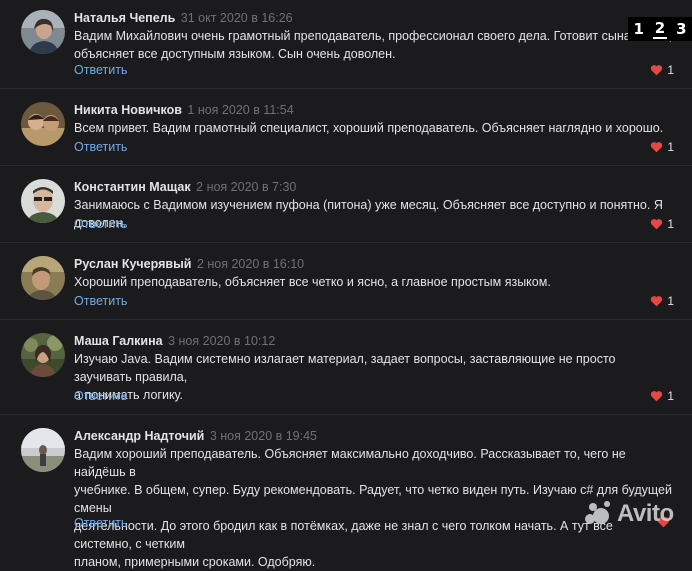  What do you see at coordinates (638, 29) in the screenshot?
I see `page-1-link: 1` at bounding box center [638, 29].